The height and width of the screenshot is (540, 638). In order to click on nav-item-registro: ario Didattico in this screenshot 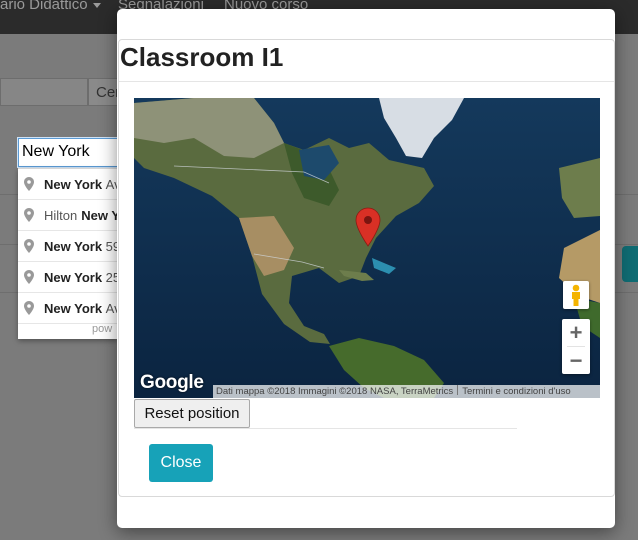, I will do `click(50, 6)`.